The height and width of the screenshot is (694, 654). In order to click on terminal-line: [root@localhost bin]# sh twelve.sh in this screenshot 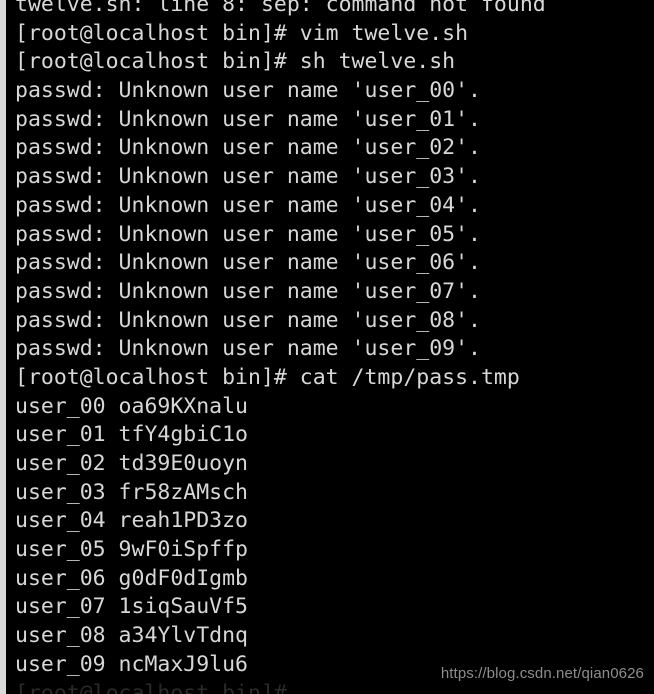, I will do `click(235, 62)`.